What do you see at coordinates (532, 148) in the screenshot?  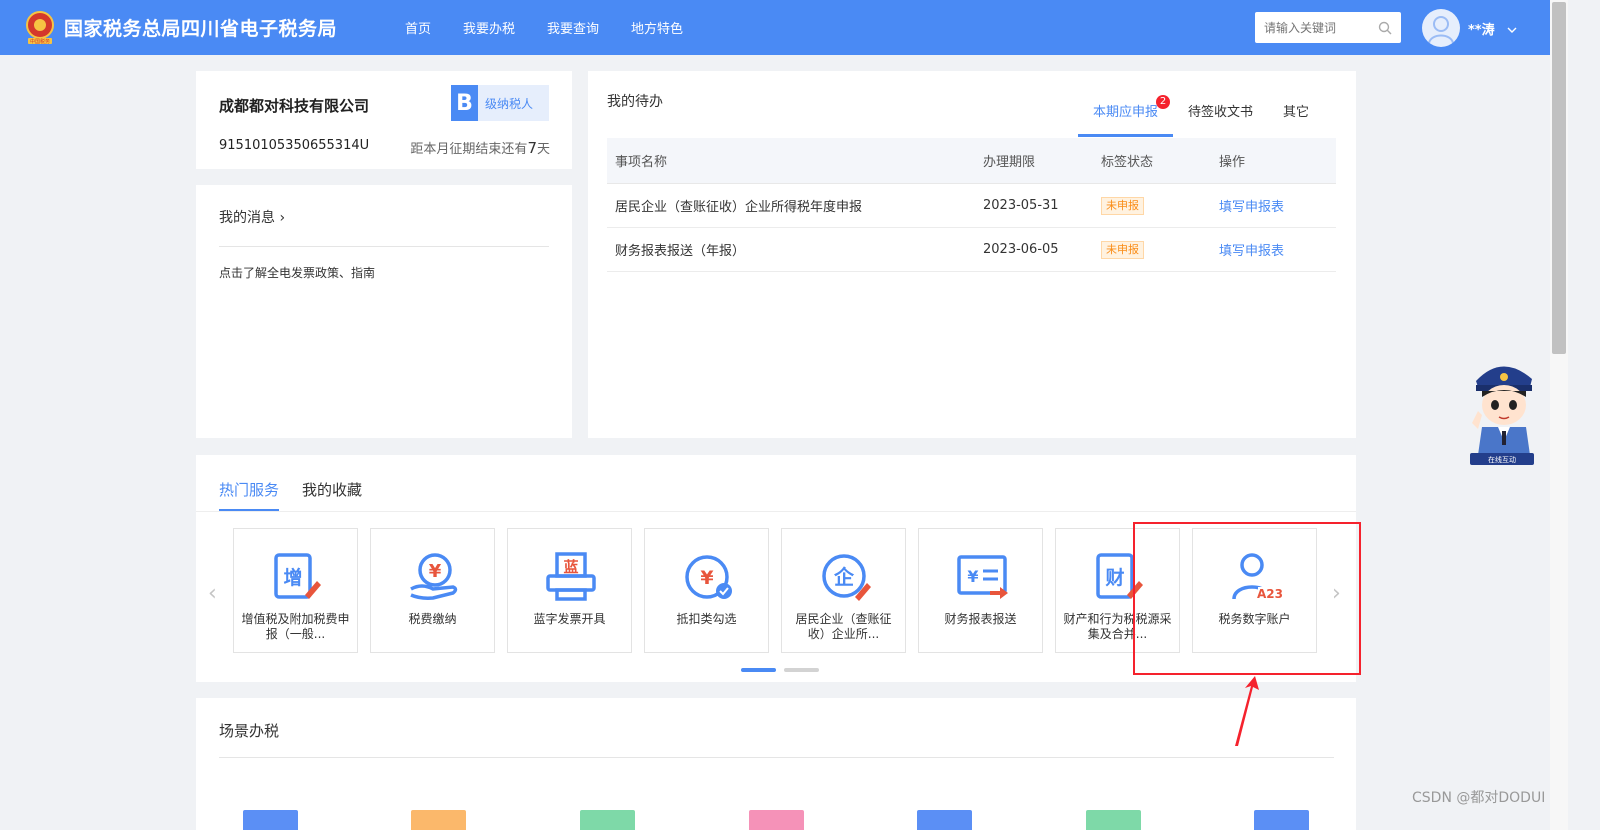 I see `deadline-days: 7` at bounding box center [532, 148].